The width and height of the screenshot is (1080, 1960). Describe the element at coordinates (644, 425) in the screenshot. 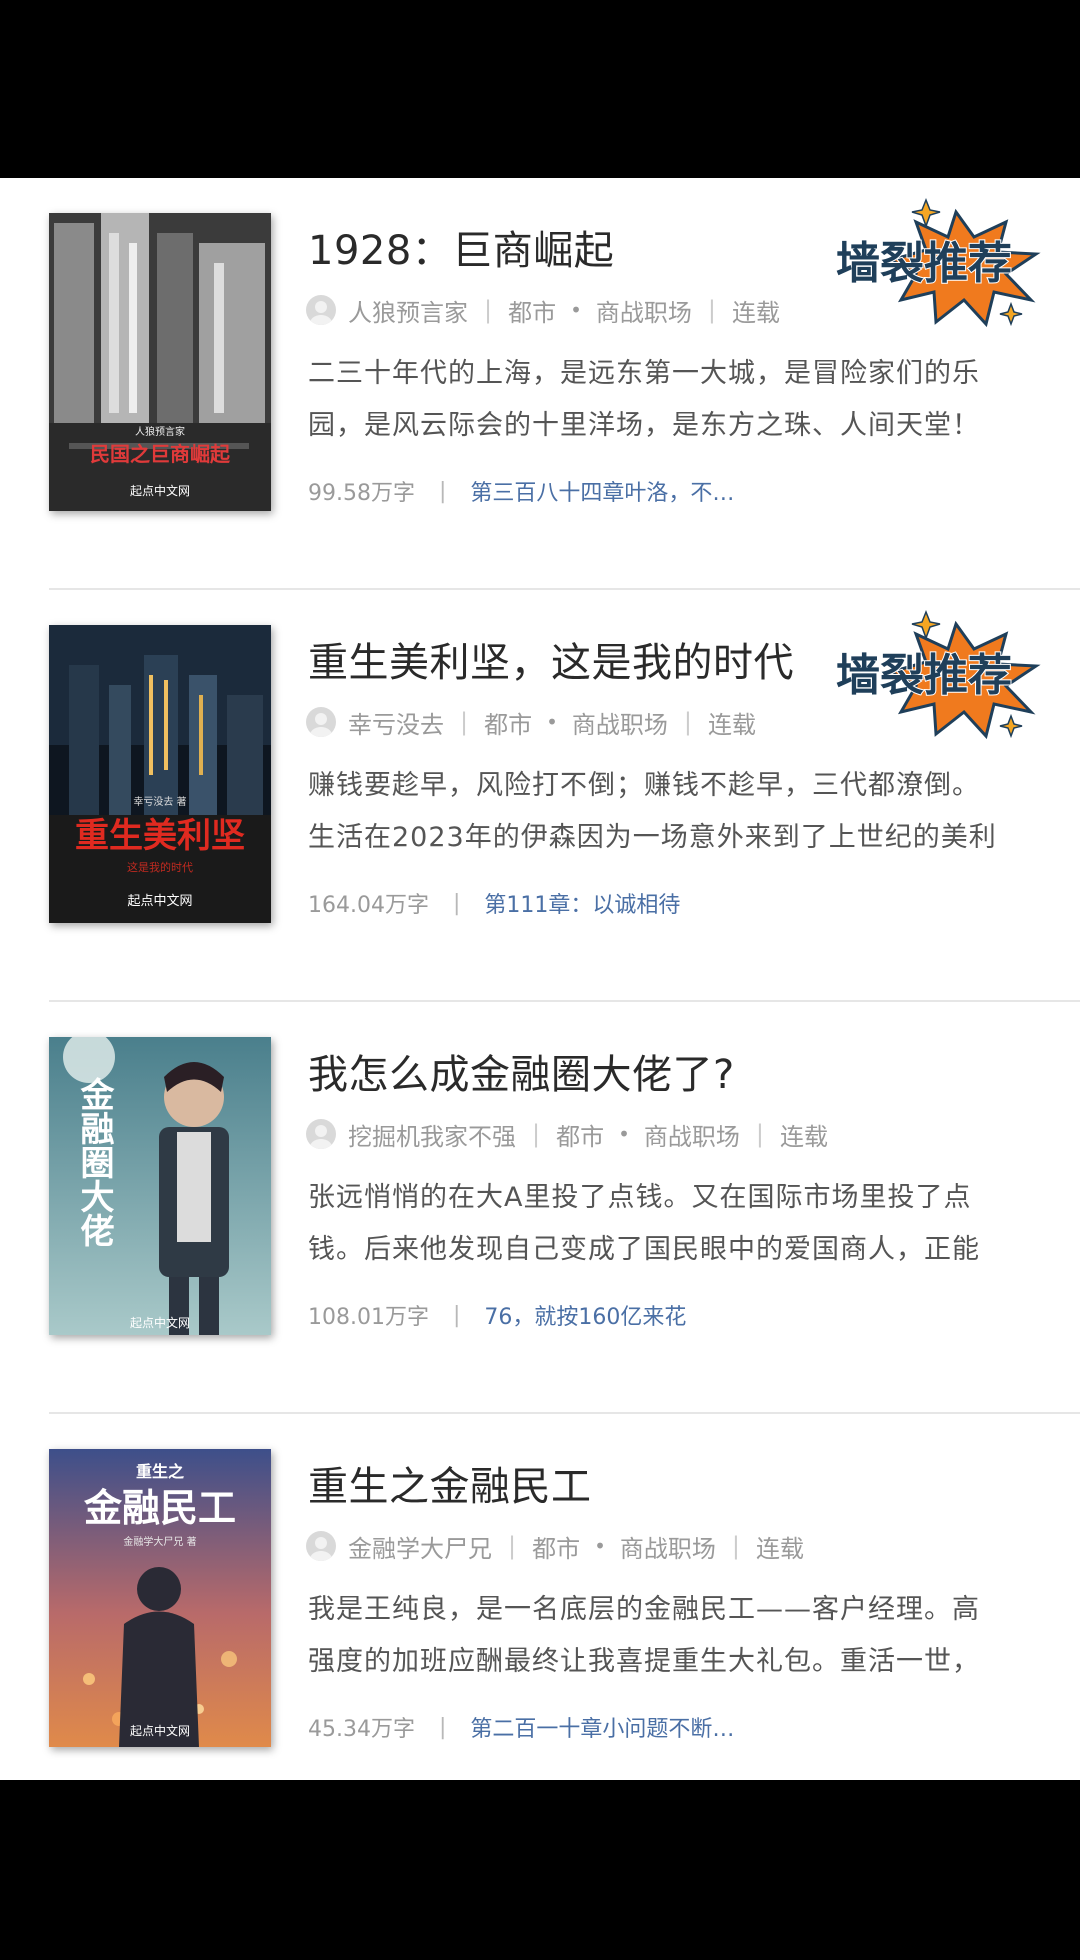

I see `intro-line: 园，是风云际会的十里洋场，是东方之珠、人间天堂！` at that location.